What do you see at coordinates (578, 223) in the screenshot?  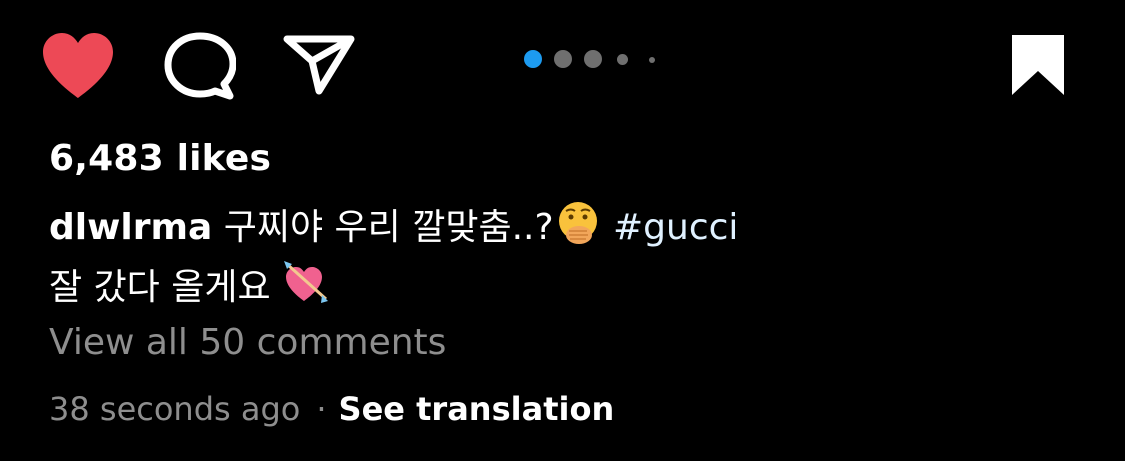 I see `hand-over-mouth-emoji` at bounding box center [578, 223].